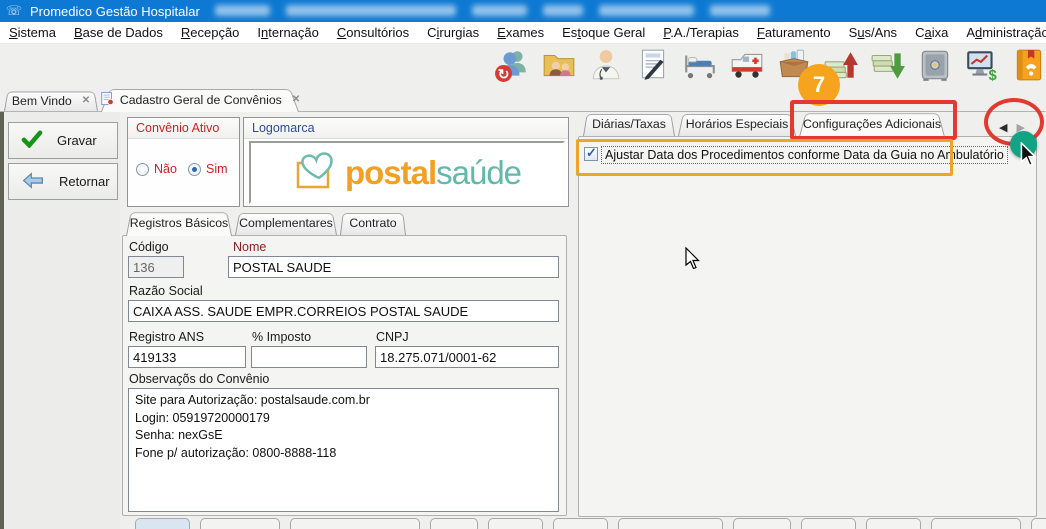 The width and height of the screenshot is (1046, 529). What do you see at coordinates (183, 128) in the screenshot?
I see `groupbox-title: Convênio Ativo` at bounding box center [183, 128].